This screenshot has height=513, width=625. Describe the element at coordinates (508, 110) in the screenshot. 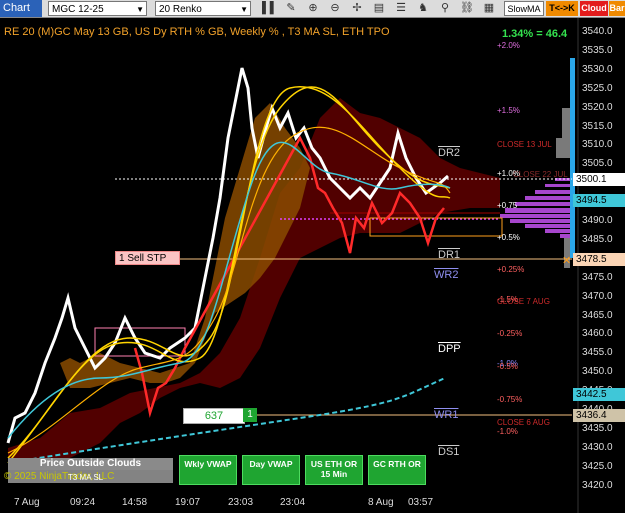

I see `percent-level-label: +1.5%` at that location.